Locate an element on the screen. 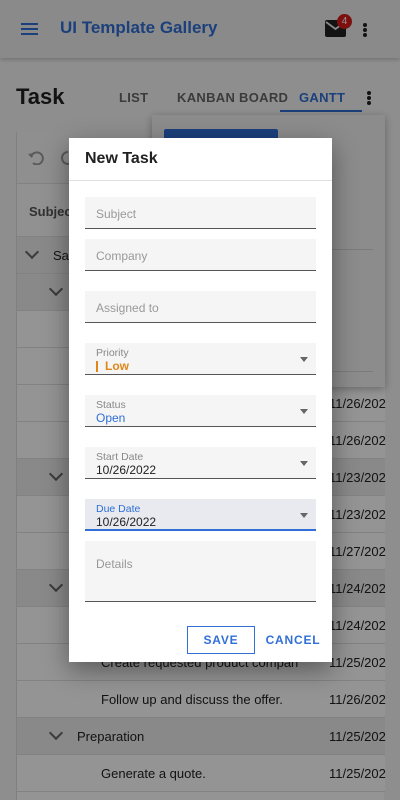 This screenshot has width=400, height=800. save-button: SAVE is located at coordinates (221, 640).